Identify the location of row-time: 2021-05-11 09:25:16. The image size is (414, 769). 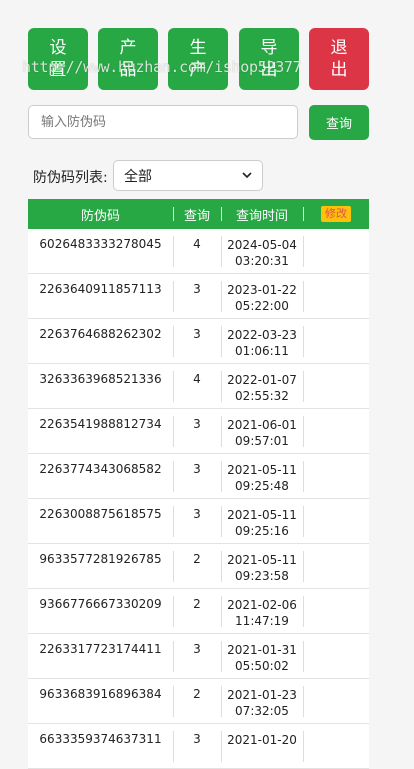
(262, 521).